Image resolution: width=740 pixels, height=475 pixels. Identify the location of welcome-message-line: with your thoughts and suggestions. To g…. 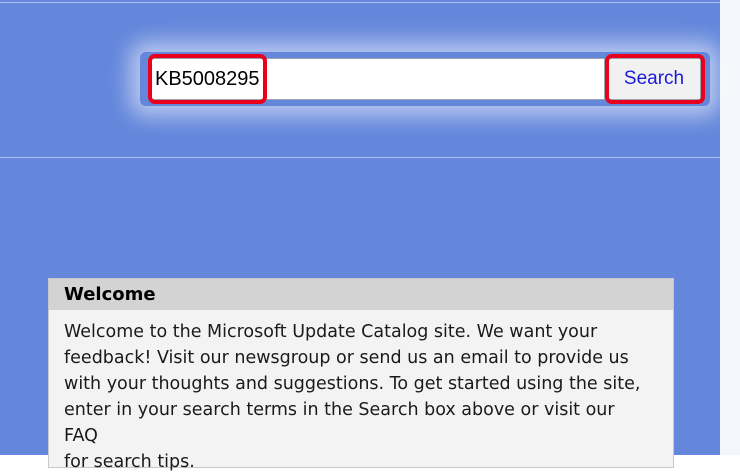
(352, 384).